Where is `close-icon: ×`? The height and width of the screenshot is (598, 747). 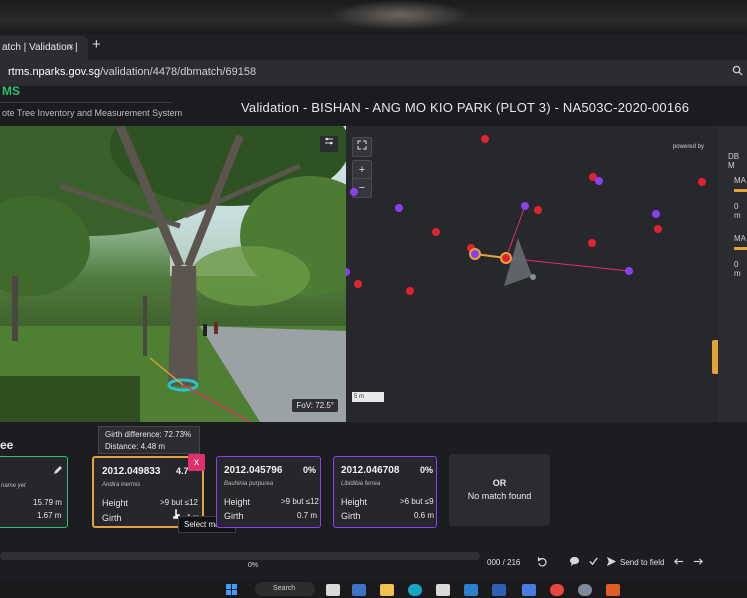
close-icon: × is located at coordinates (71, 48).